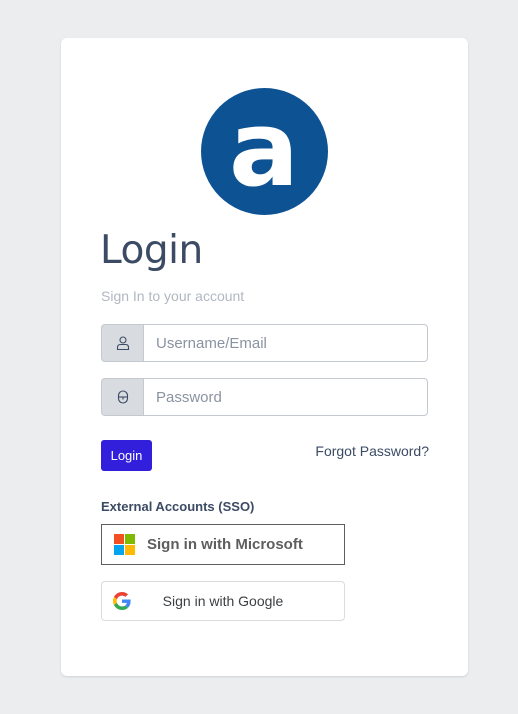 This screenshot has width=518, height=714. Describe the element at coordinates (151, 250) in the screenshot. I see `page-title: Login` at that location.